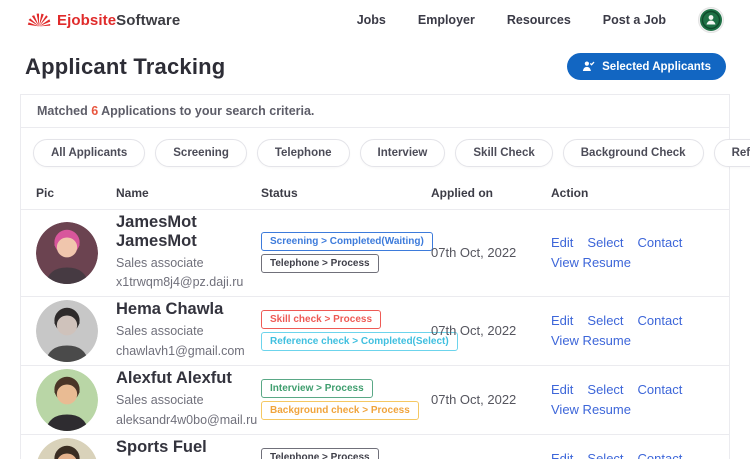 The height and width of the screenshot is (459, 750). Describe the element at coordinates (371, 20) in the screenshot. I see `nav-item-jobs: Jobs` at that location.